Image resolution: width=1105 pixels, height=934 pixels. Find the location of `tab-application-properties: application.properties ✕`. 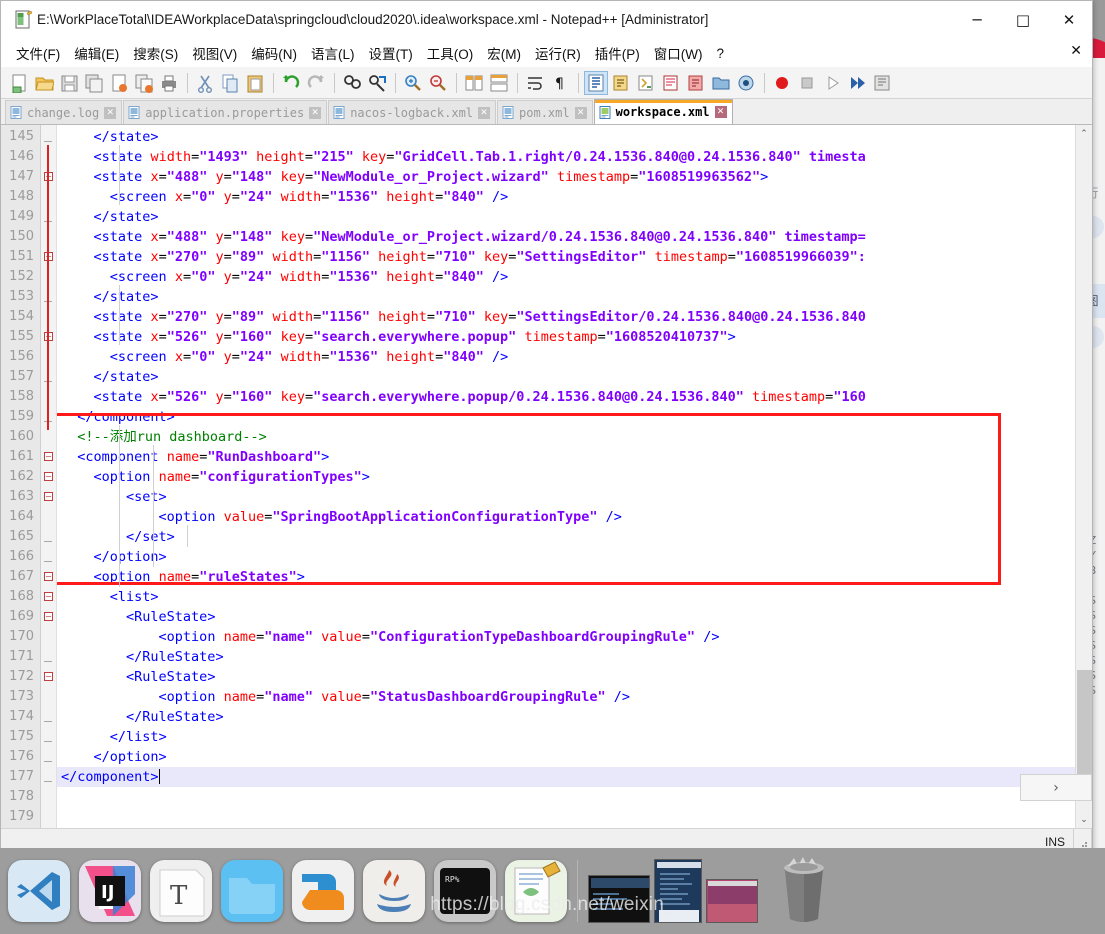

tab-application-properties: application.properties ✕ is located at coordinates (225, 112).